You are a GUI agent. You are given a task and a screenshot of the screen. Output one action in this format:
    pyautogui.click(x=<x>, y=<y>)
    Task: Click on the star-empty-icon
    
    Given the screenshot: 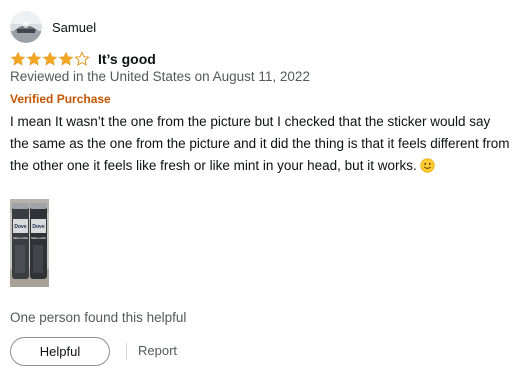 What is the action you would take?
    pyautogui.click(x=82, y=58)
    